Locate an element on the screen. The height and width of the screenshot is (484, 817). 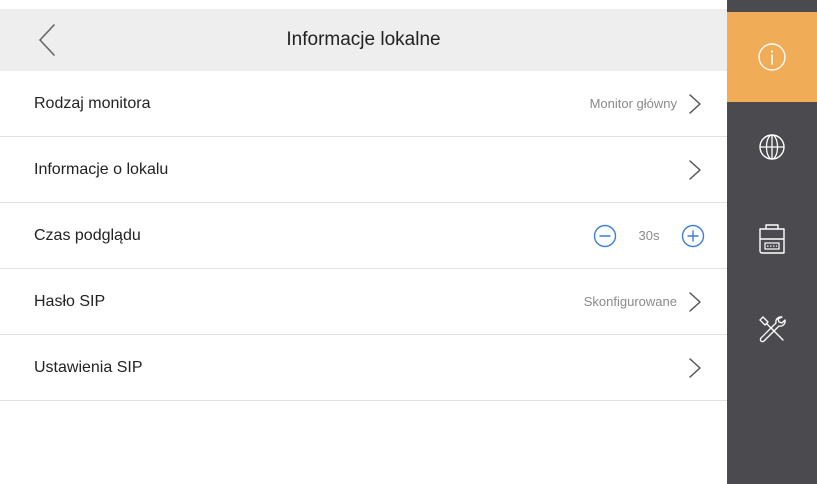
row-preview-time: Czas podglądu 30s is located at coordinates (363, 236).